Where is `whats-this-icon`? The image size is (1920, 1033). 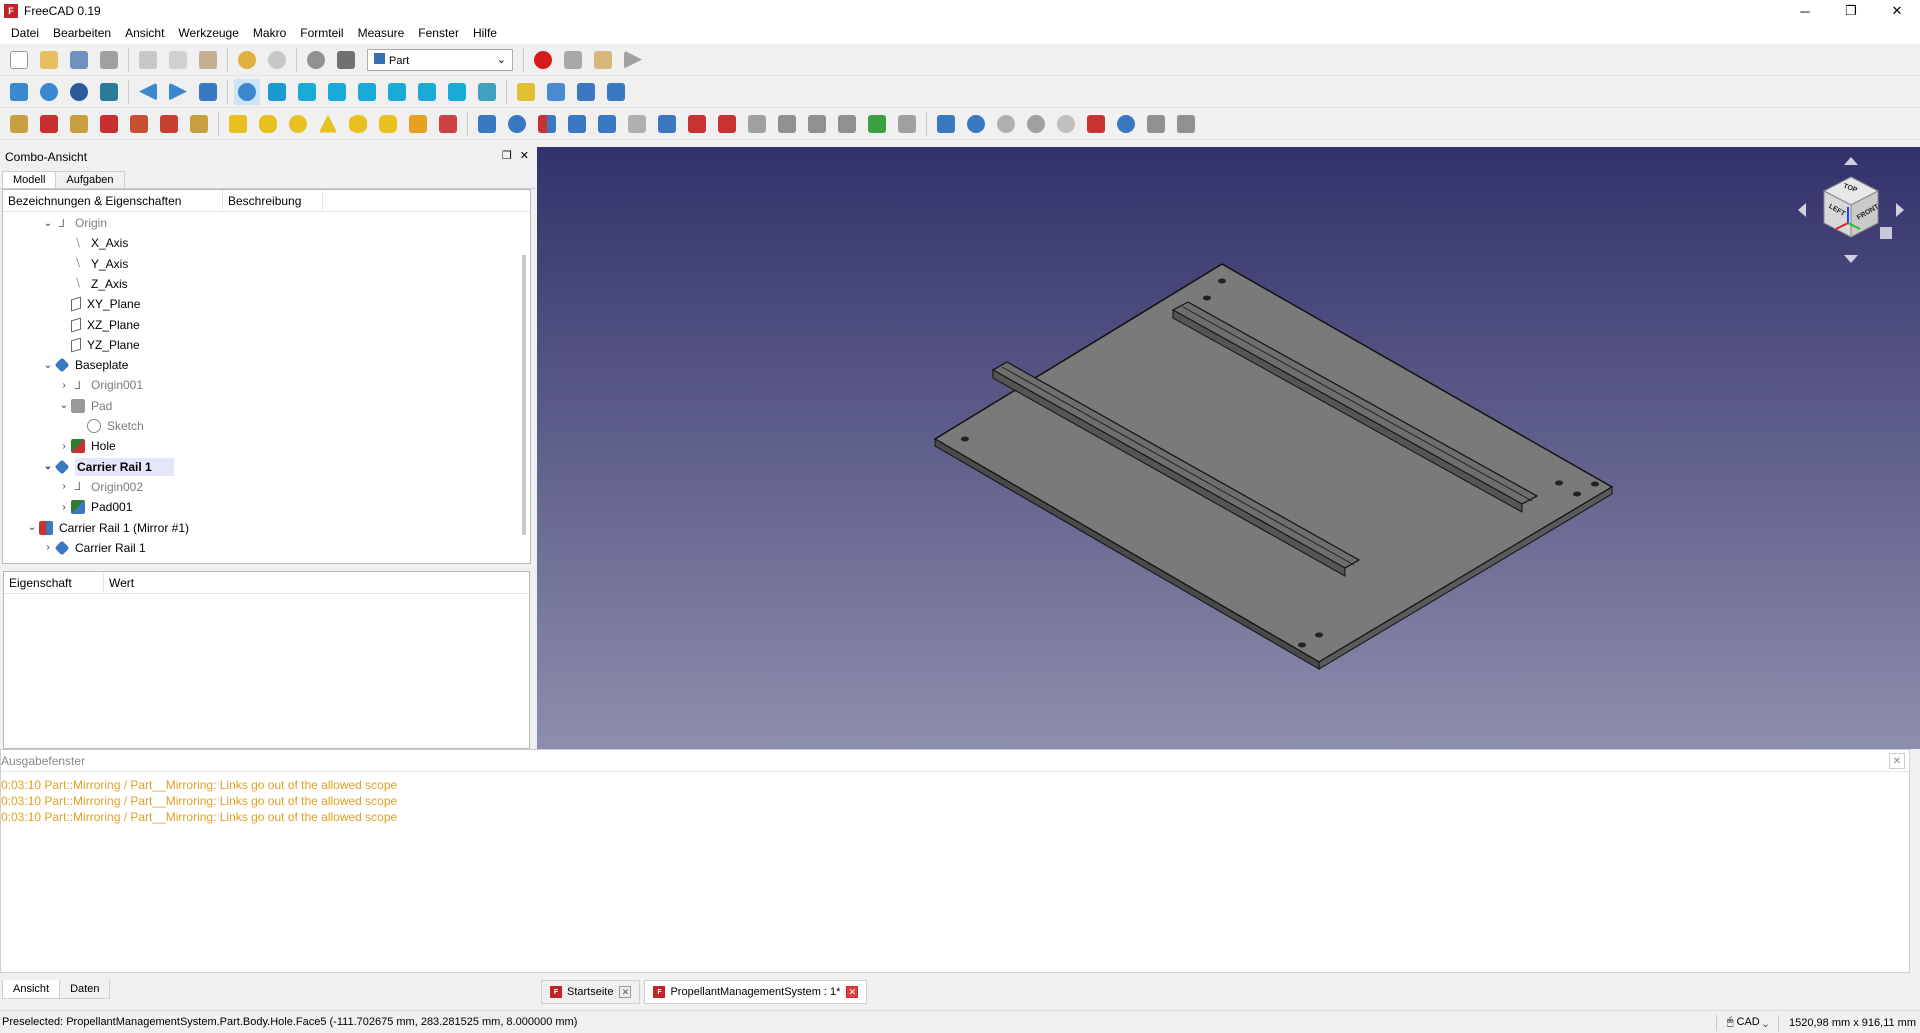 whats-this-icon is located at coordinates (346, 60).